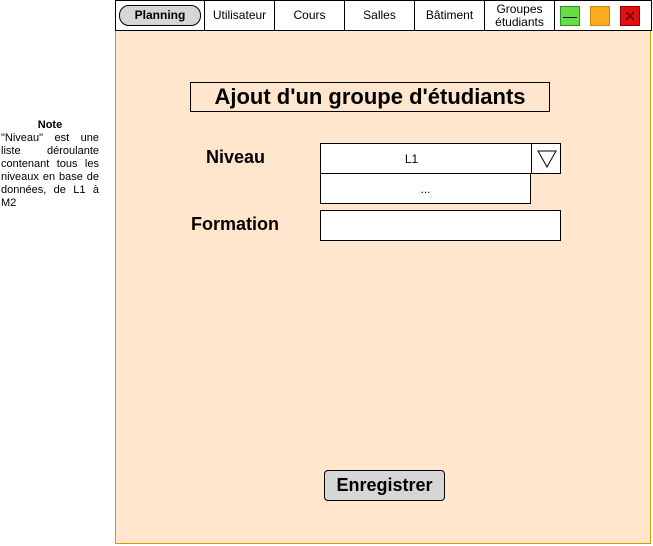  Describe the element at coordinates (440, 158) in the screenshot. I see `niveau-dropdown: L1` at that location.